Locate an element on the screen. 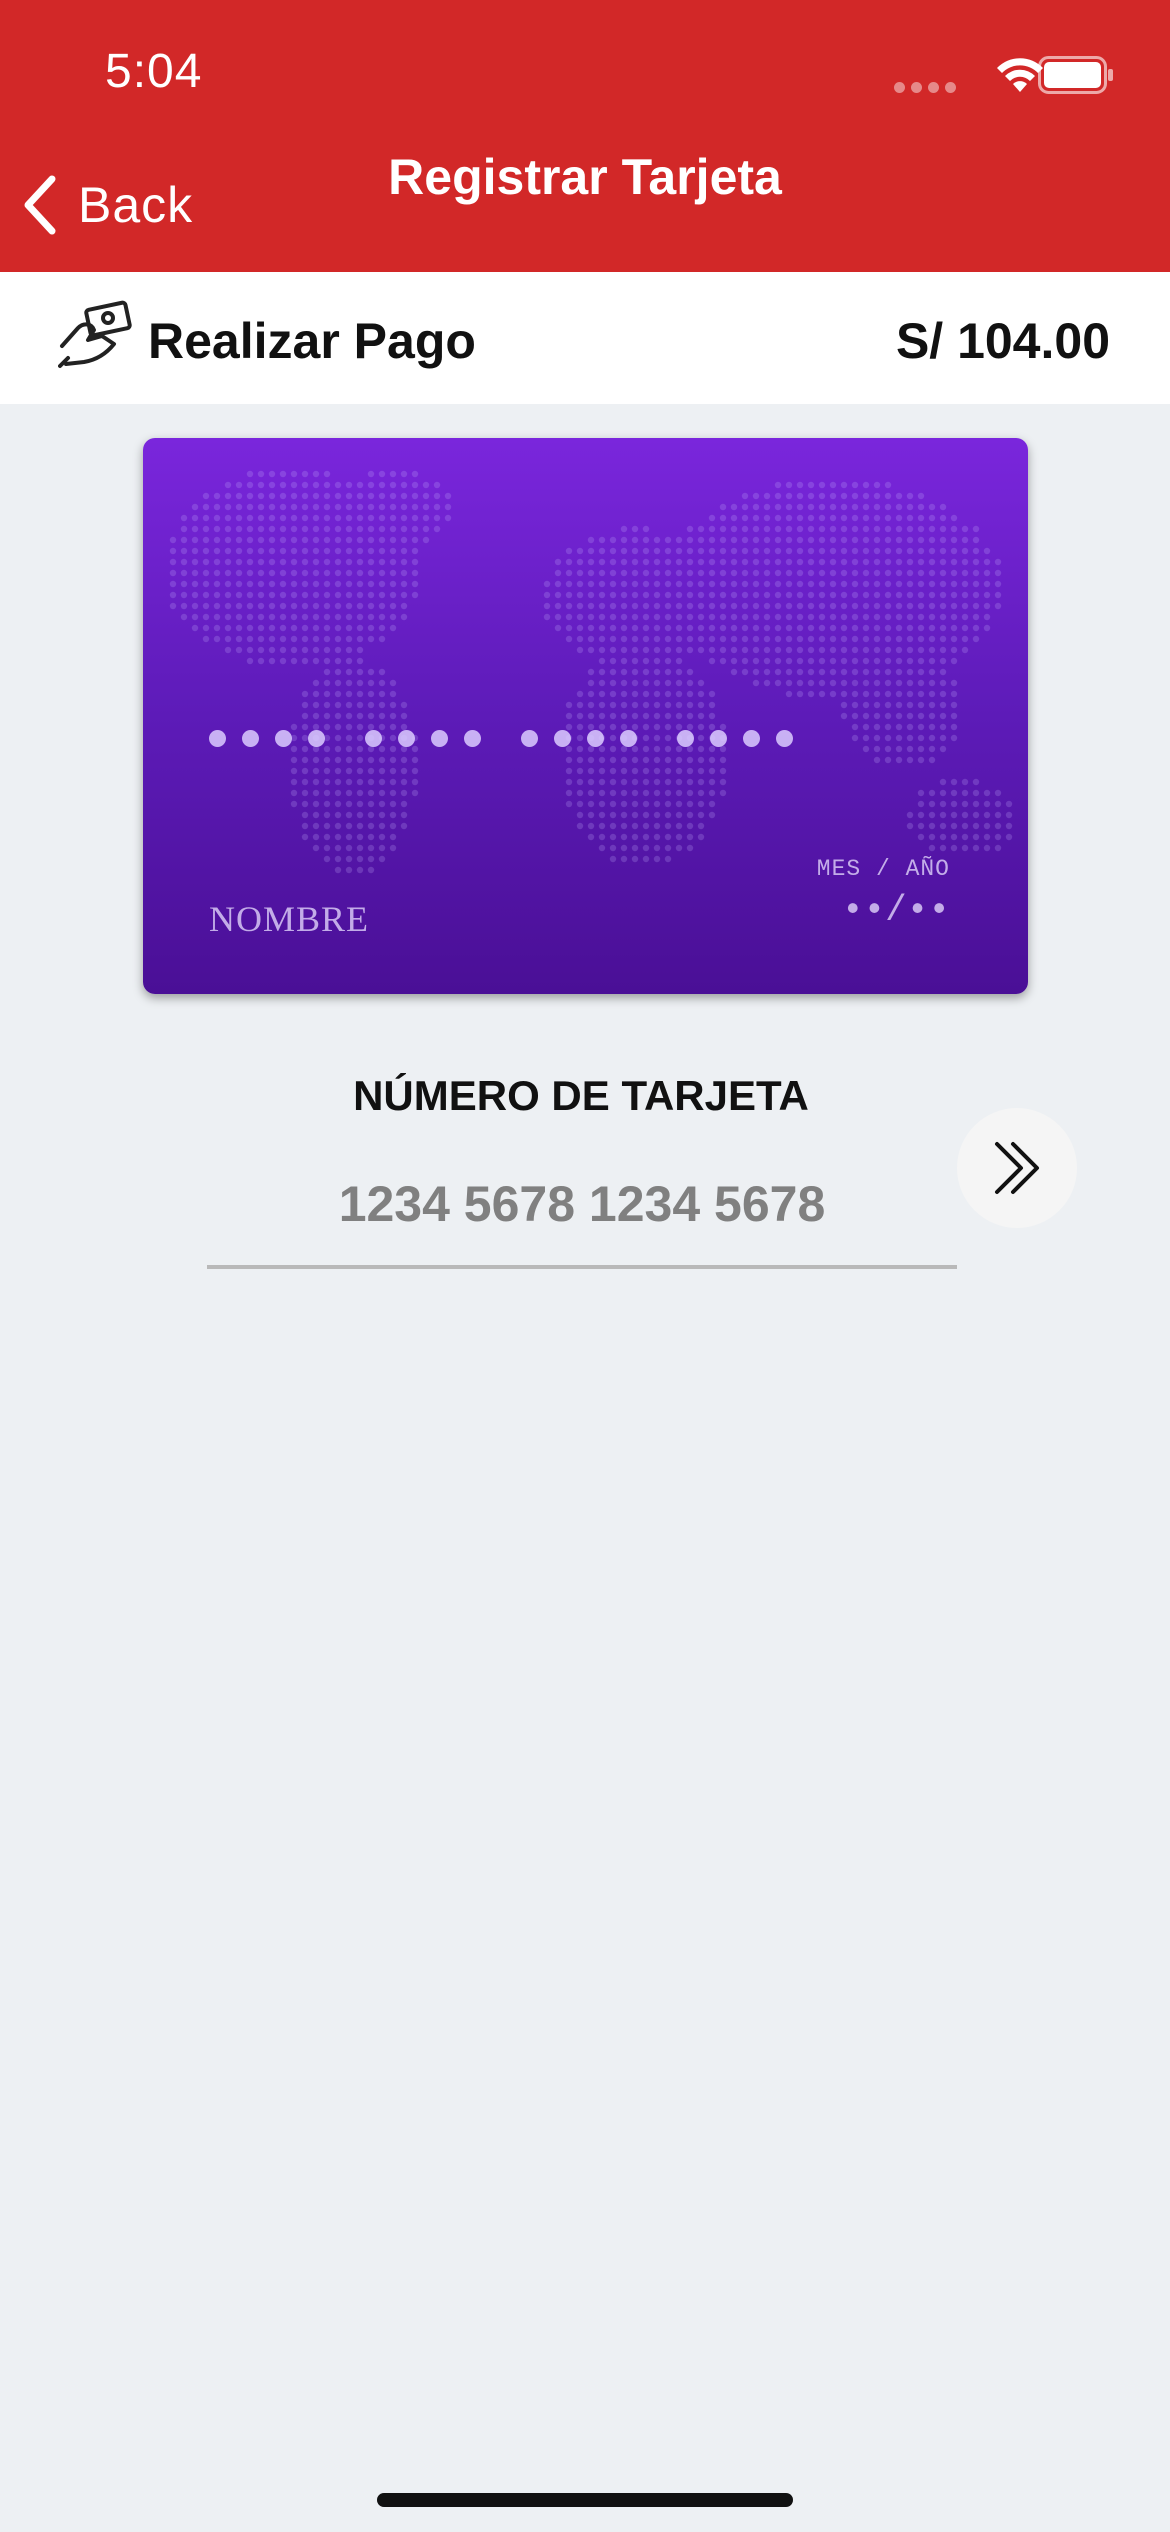 The width and height of the screenshot is (1170, 2532). card-number-mask is located at coordinates (501, 738).